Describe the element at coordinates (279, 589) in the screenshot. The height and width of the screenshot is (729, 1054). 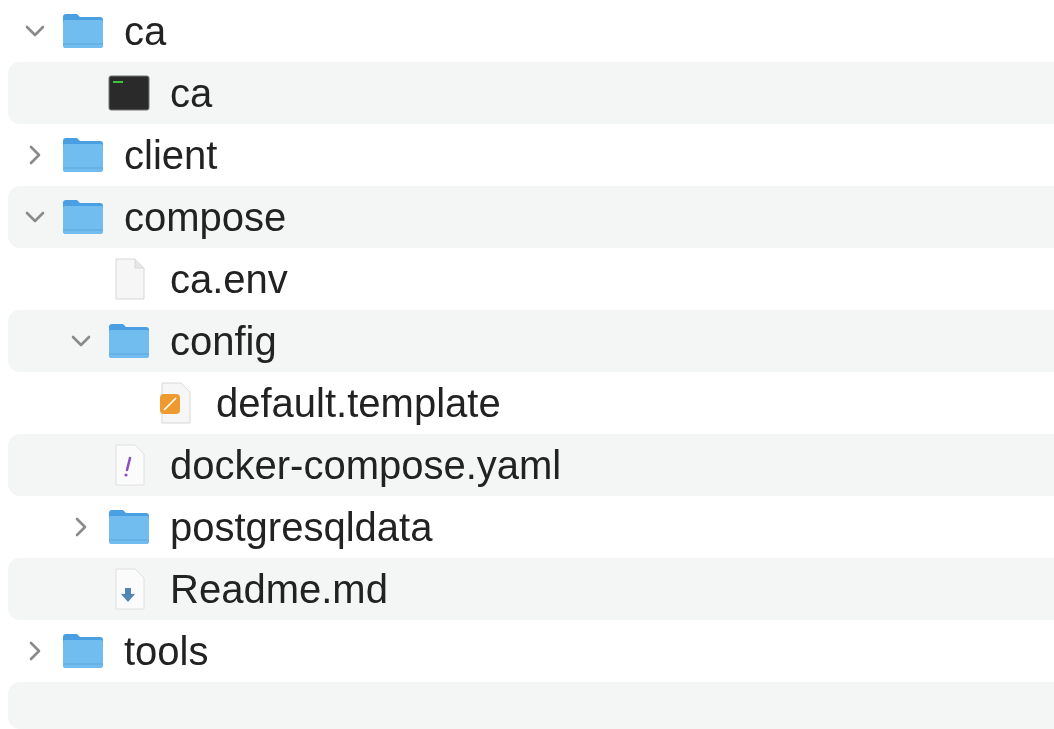
I see `file-name: Readme.md` at that location.